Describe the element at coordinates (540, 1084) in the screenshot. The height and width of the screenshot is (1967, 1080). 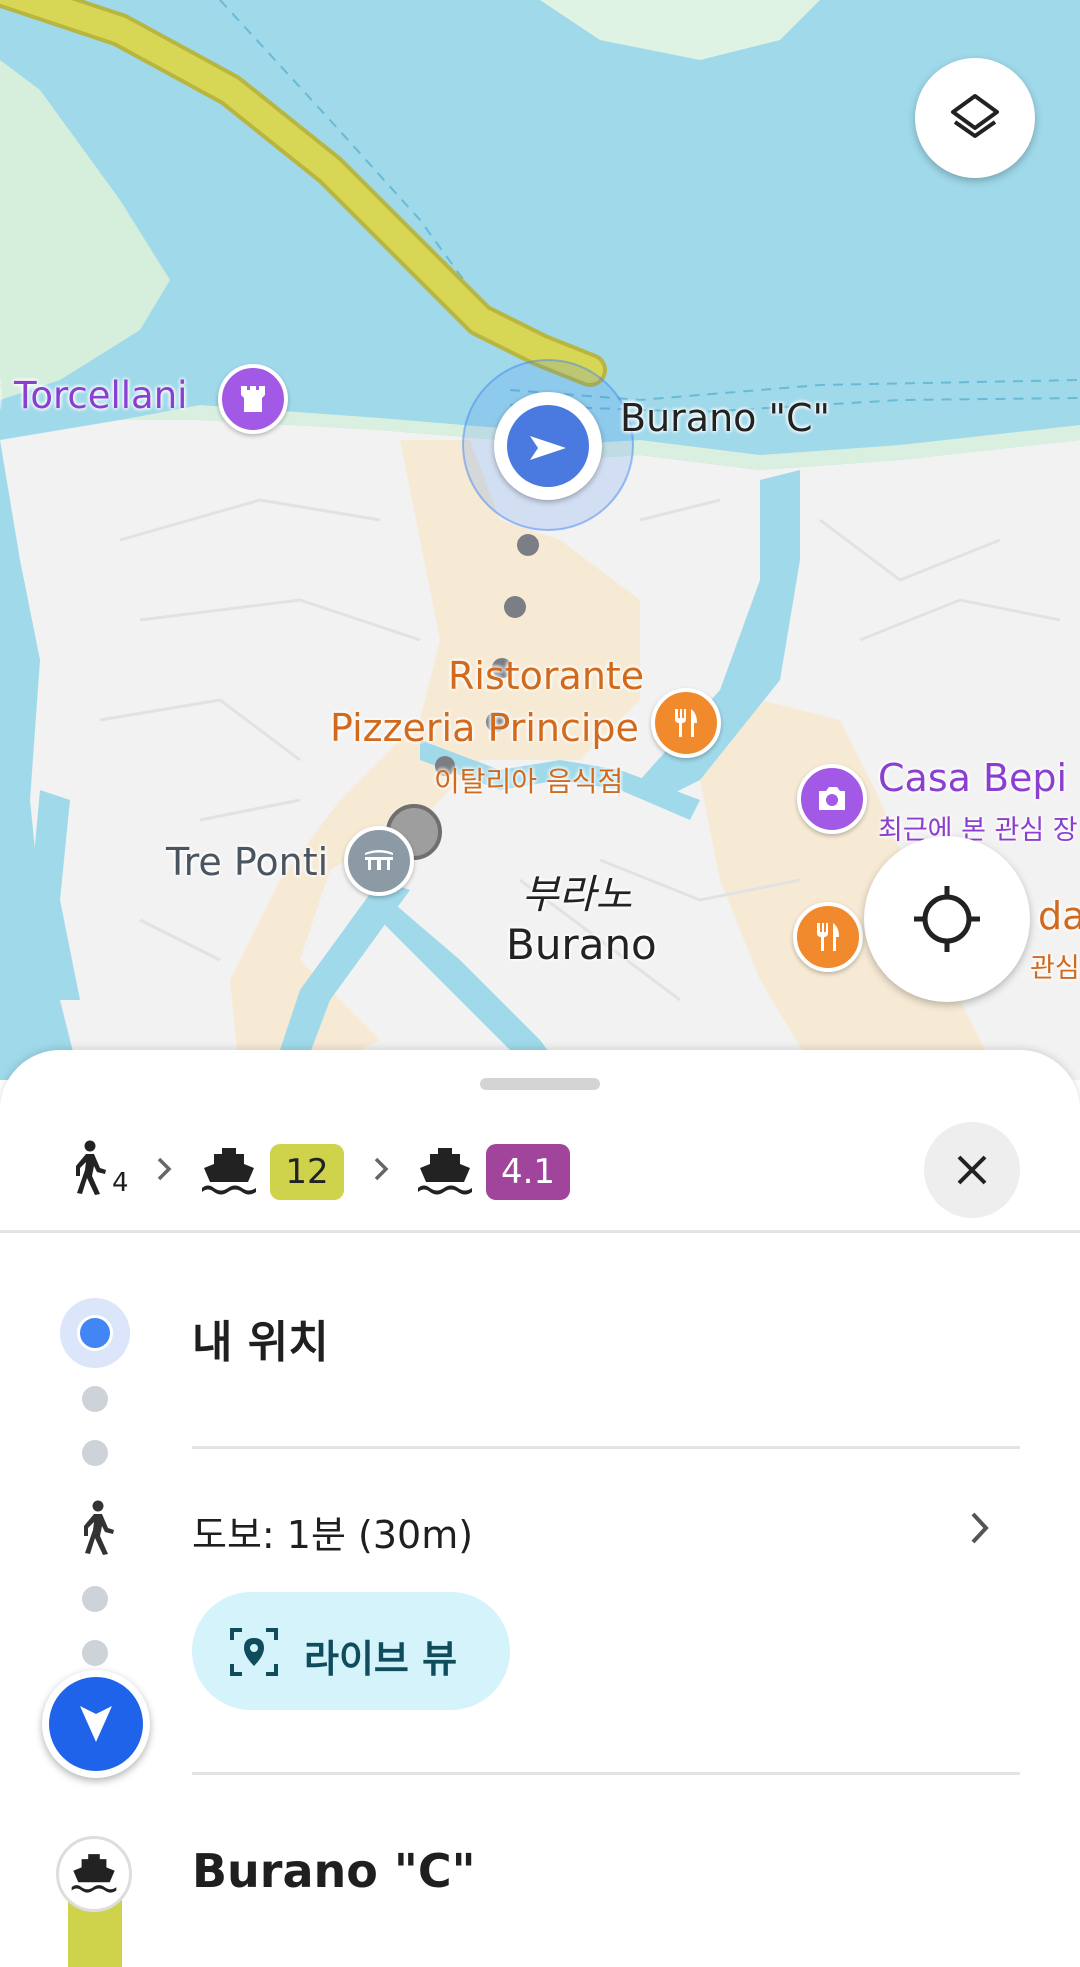
I see `drag-handle` at that location.